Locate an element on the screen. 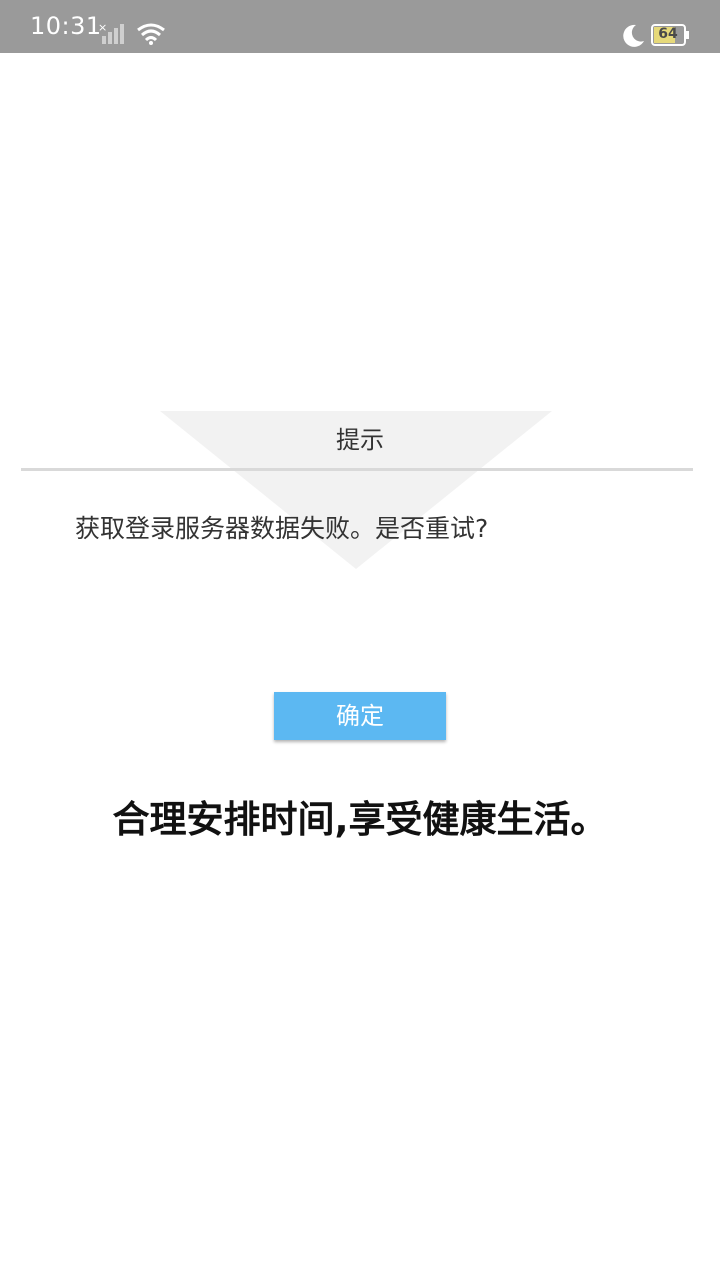 The image size is (720, 1280). wifi-icon is located at coordinates (151, 34).